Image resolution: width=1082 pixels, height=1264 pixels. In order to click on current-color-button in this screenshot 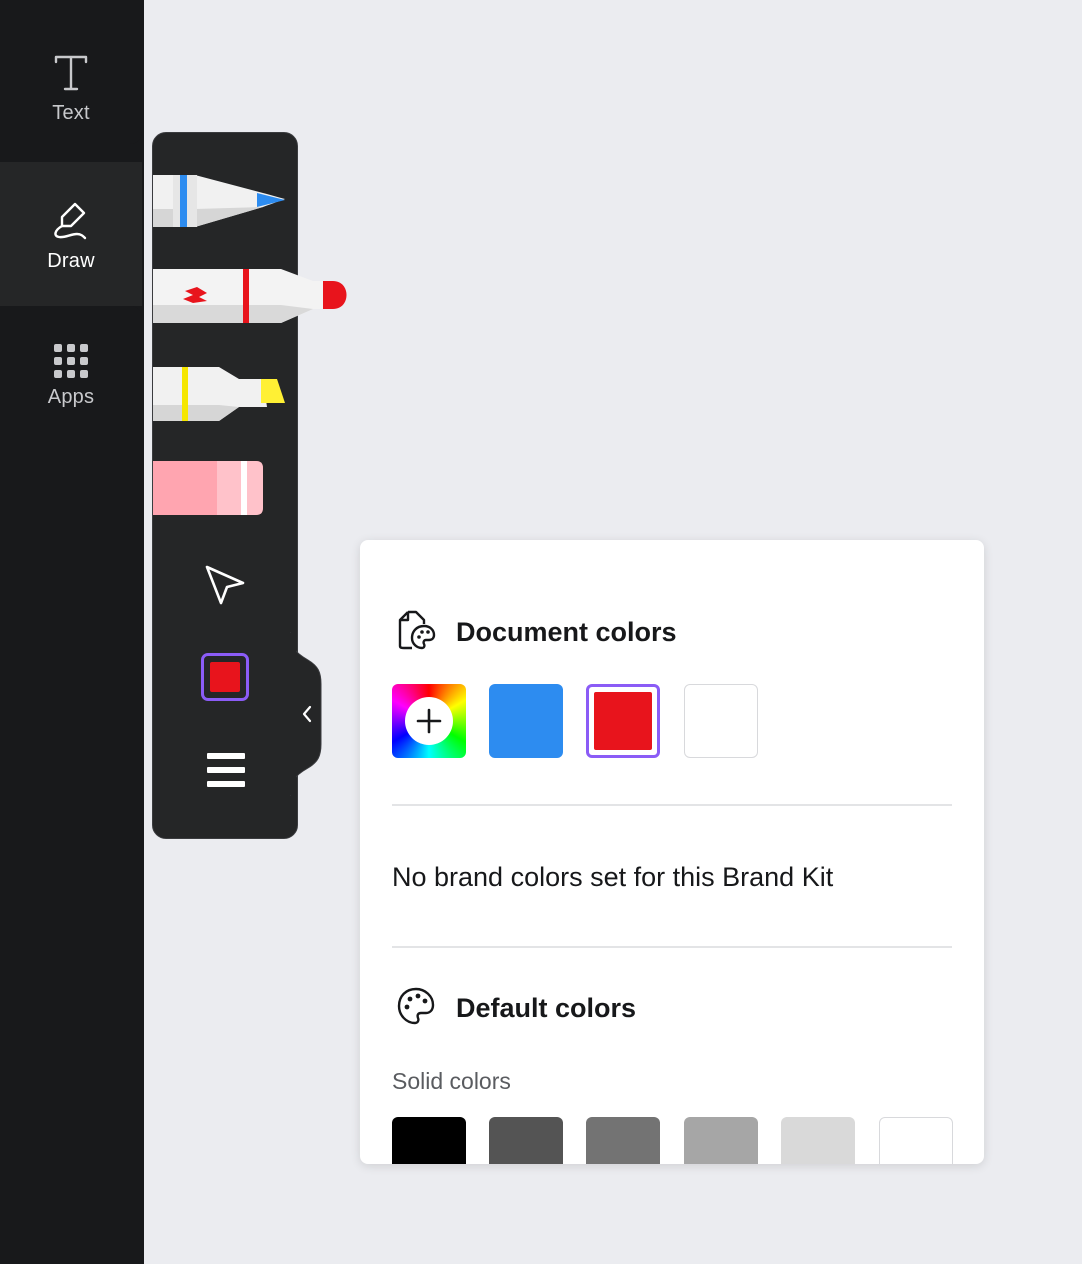, I will do `click(225, 677)`.